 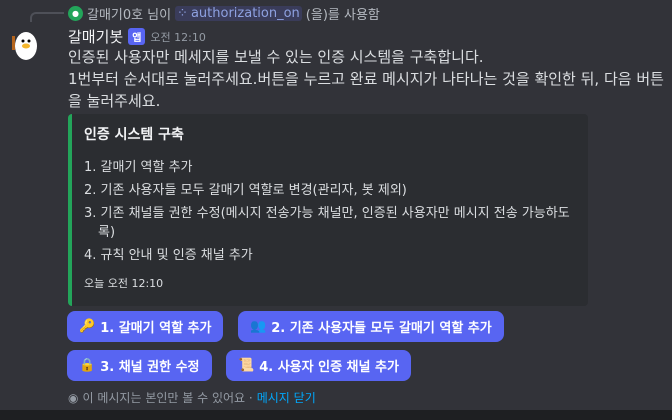 What do you see at coordinates (342, 15) in the screenshot?
I see `reply-used: (을)를 사용함` at bounding box center [342, 15].